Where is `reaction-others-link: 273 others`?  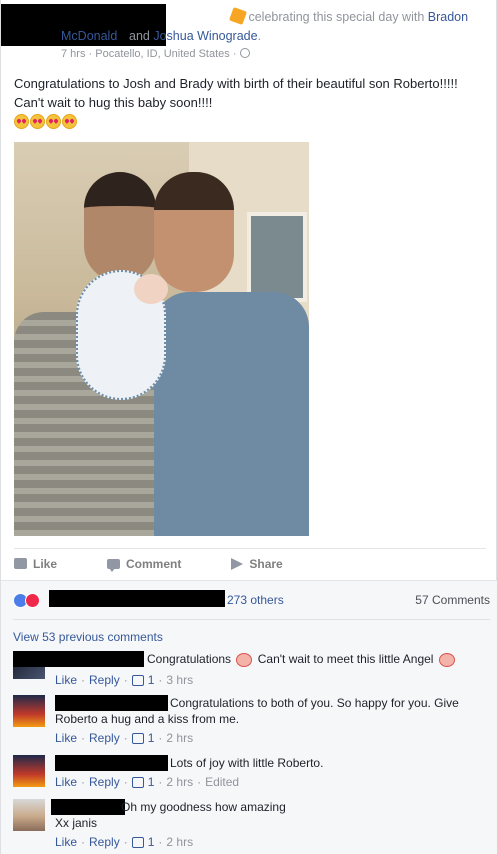 reaction-others-link: 273 others is located at coordinates (255, 600).